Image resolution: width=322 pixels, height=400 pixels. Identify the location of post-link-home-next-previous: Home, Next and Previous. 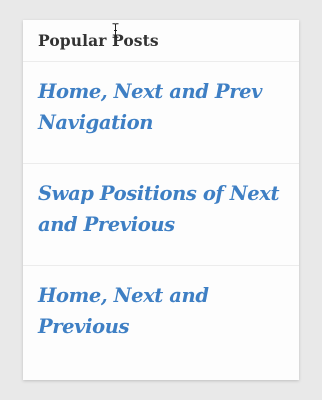
(162, 311).